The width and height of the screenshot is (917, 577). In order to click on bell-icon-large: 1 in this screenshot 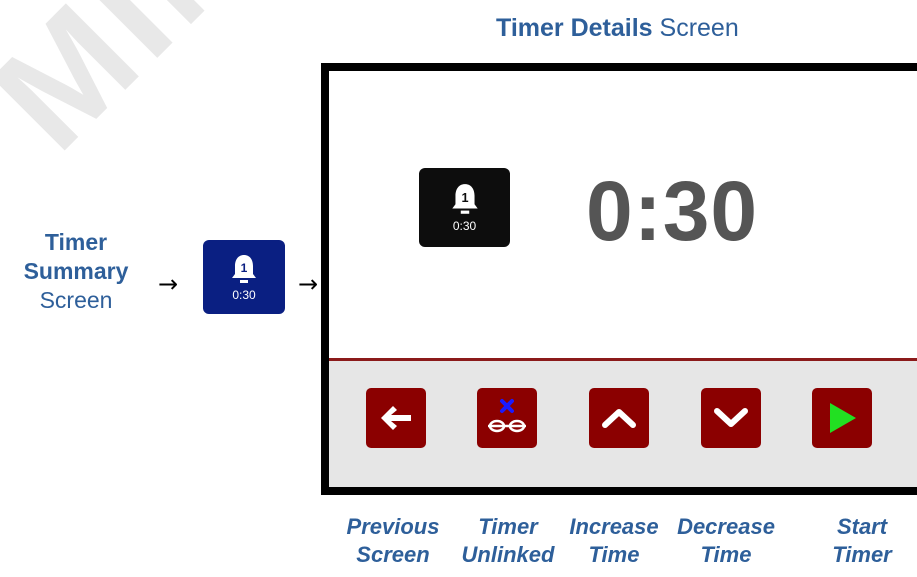, I will do `click(464, 199)`.